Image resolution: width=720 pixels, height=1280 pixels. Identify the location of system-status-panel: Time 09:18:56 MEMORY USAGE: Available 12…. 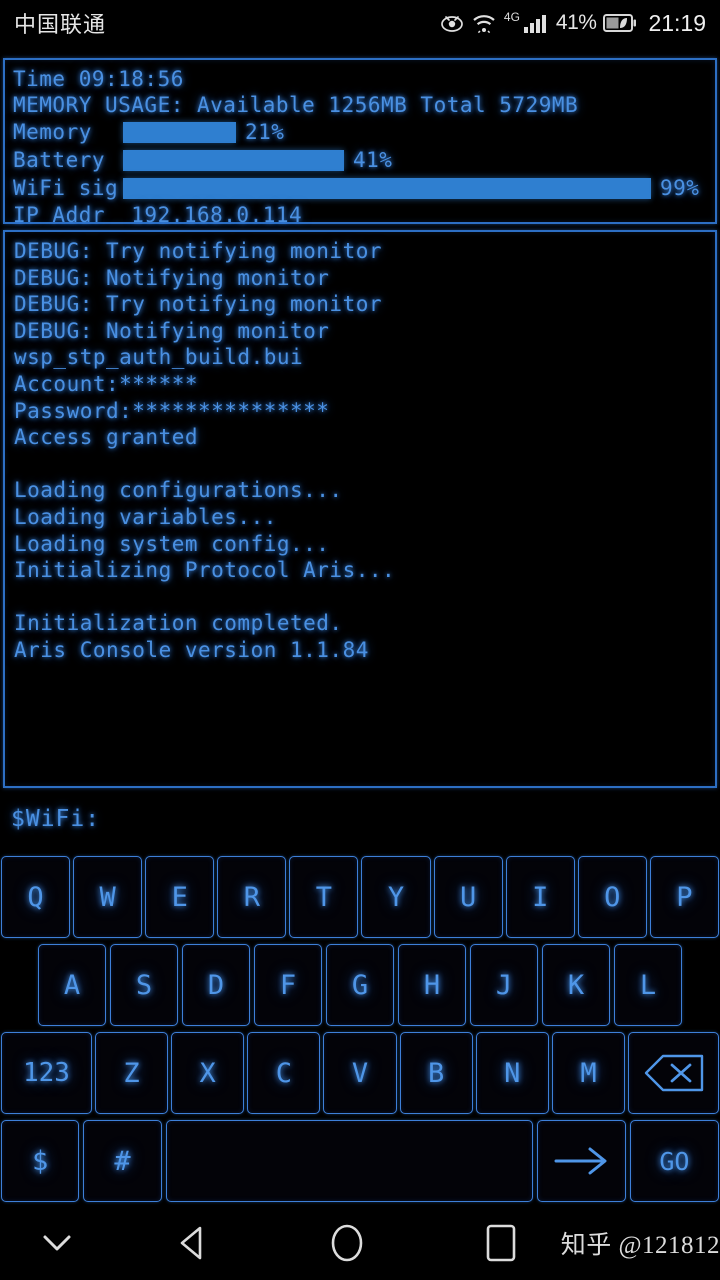
(360, 142).